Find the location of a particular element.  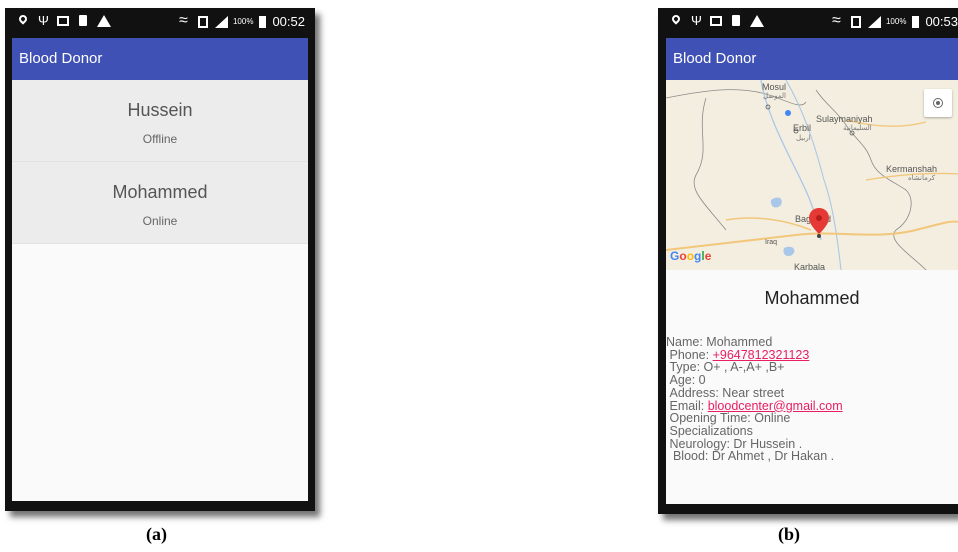

map-marker-icon is located at coordinates (819, 223).